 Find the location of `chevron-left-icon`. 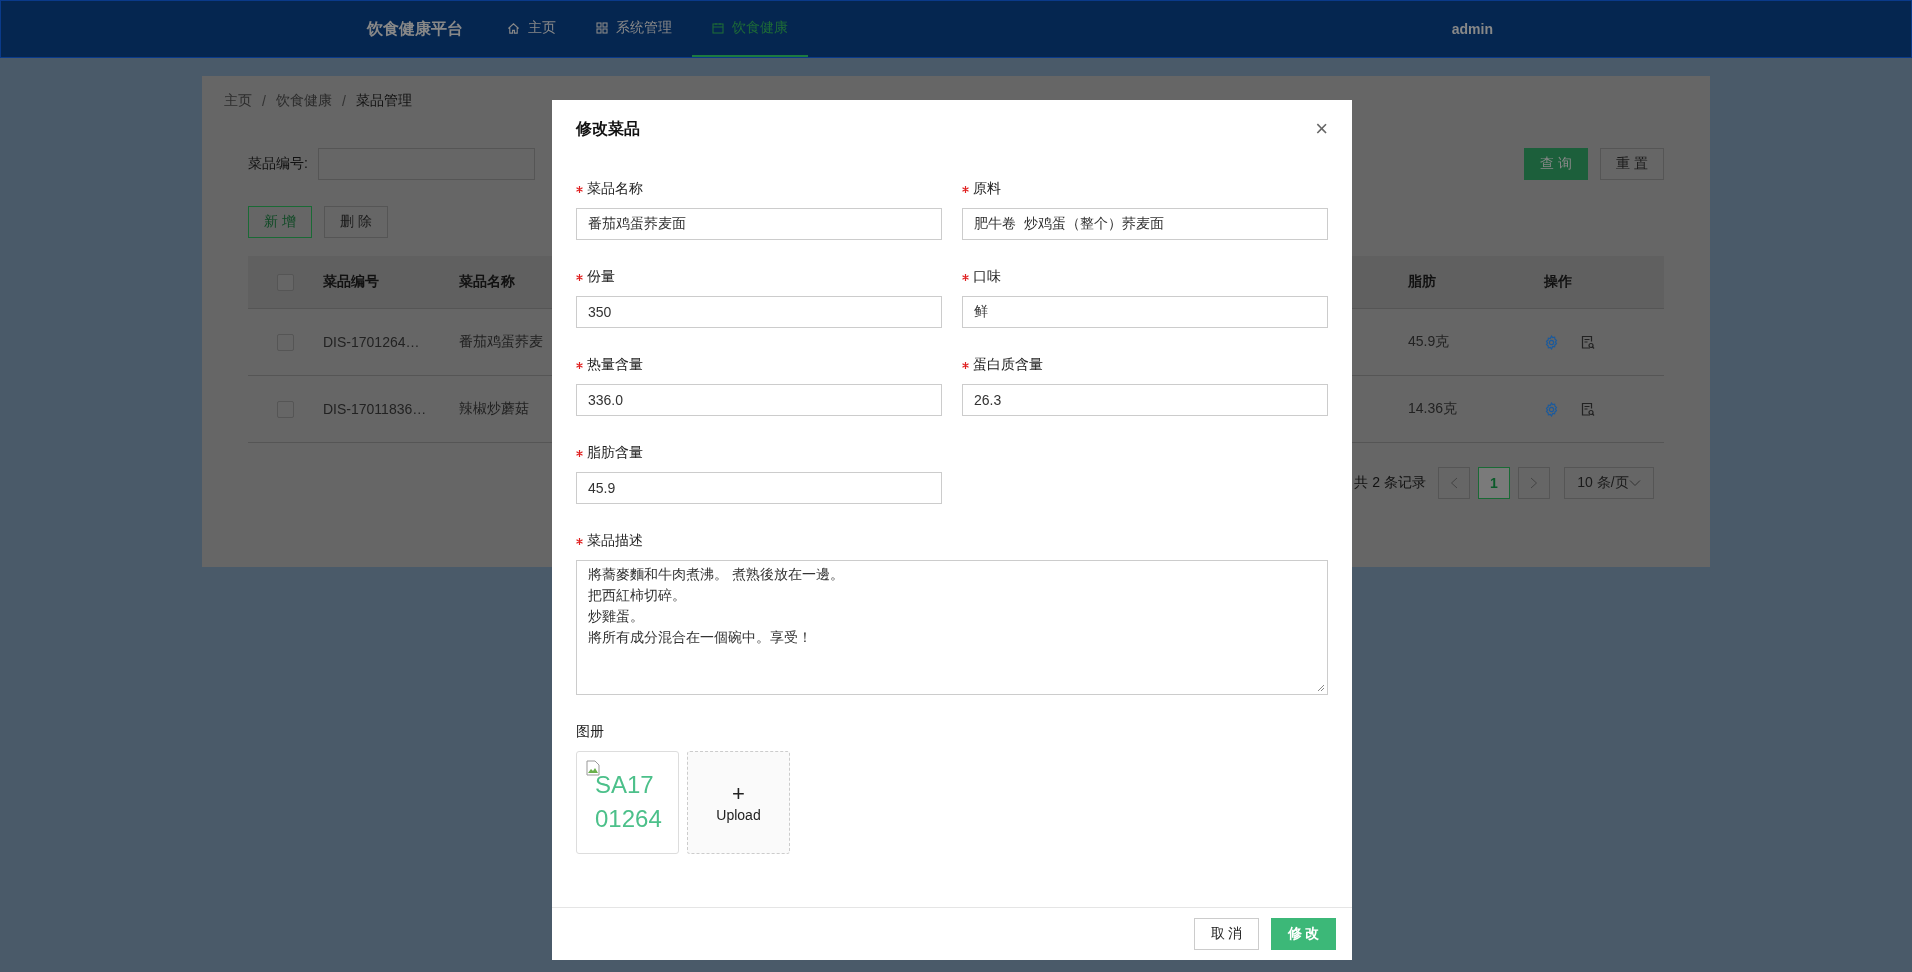

chevron-left-icon is located at coordinates (1454, 483).